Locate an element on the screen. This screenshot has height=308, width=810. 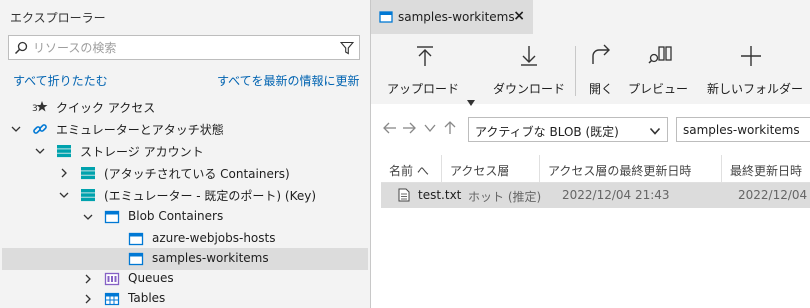
back-arrow-icon is located at coordinates (390, 128).